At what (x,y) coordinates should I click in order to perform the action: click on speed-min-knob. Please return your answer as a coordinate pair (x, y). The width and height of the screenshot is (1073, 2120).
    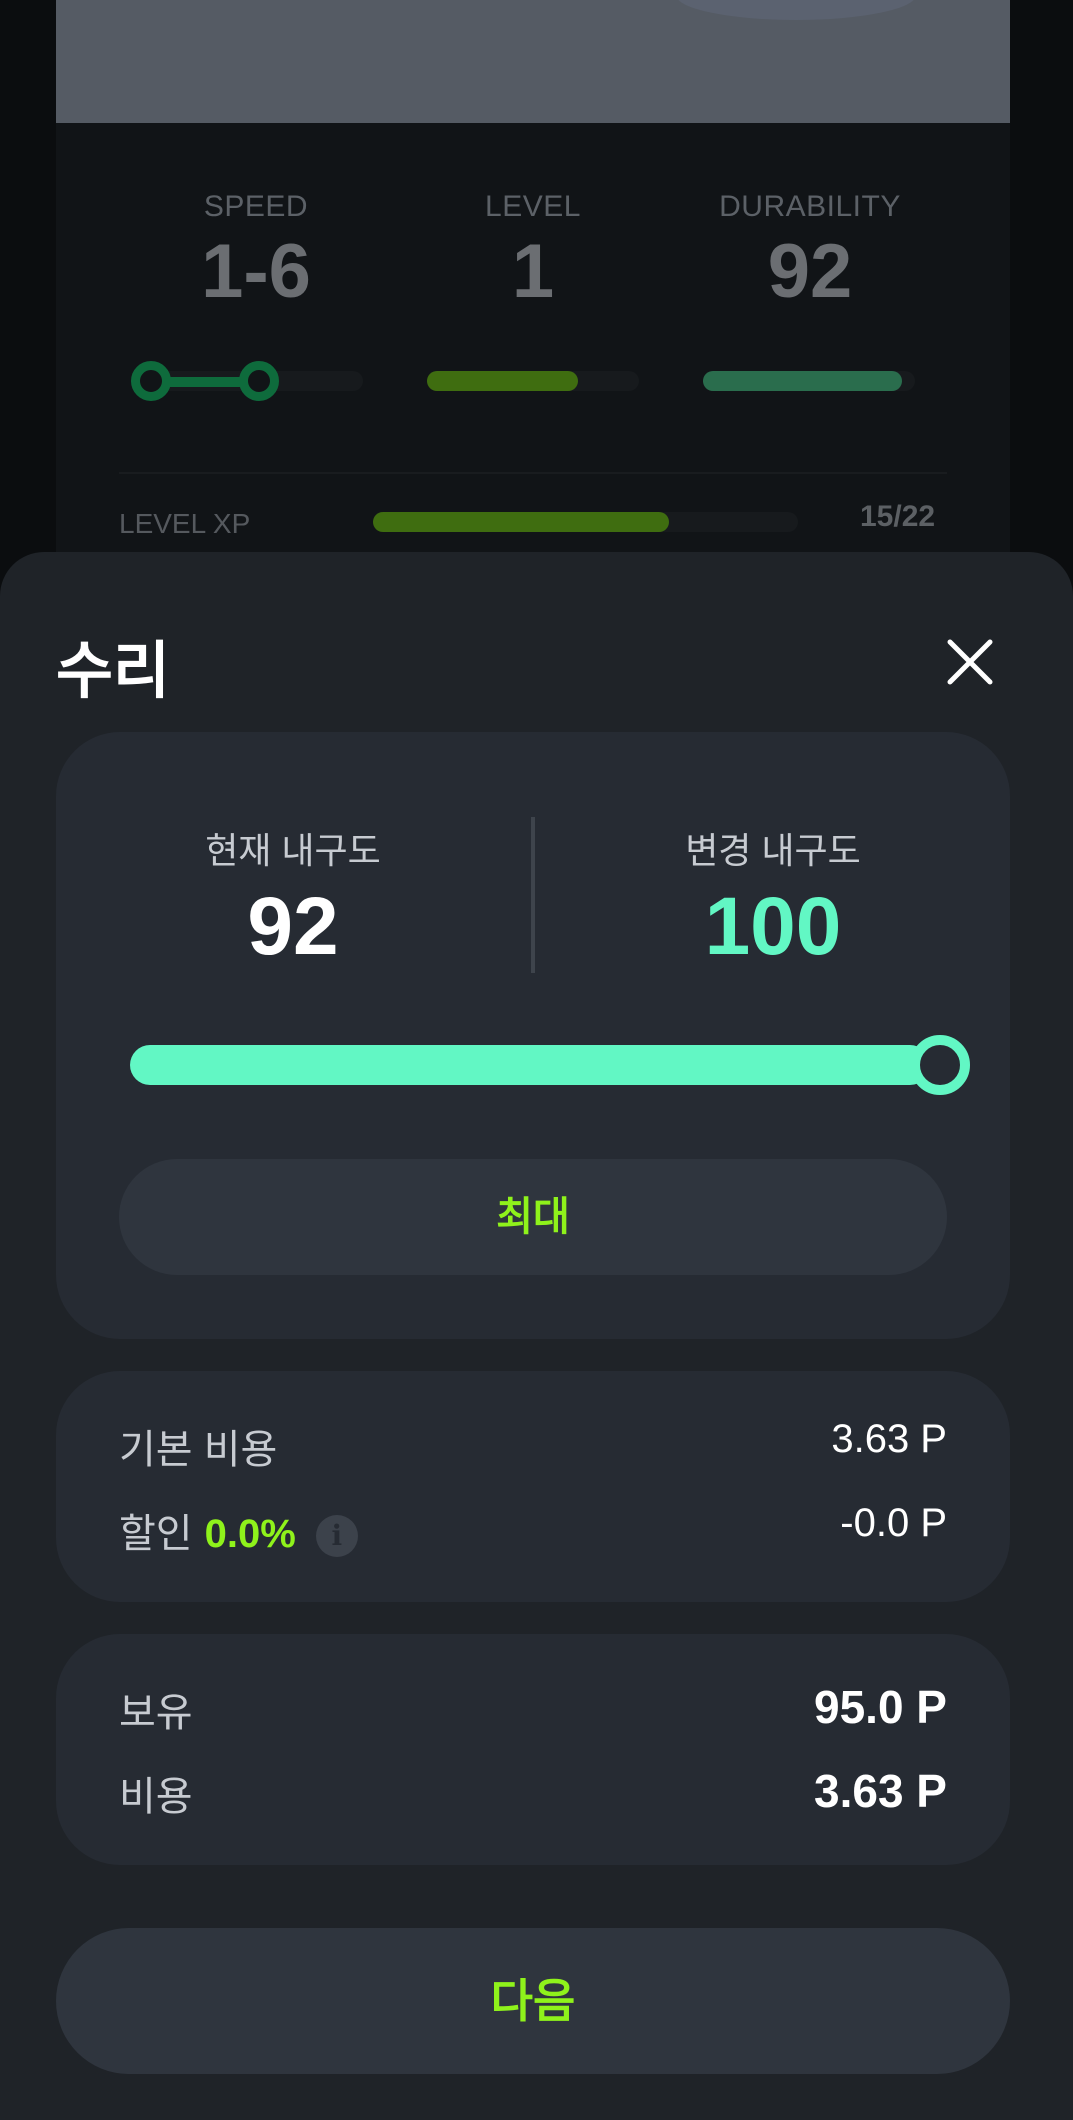
    Looking at the image, I should click on (151, 381).